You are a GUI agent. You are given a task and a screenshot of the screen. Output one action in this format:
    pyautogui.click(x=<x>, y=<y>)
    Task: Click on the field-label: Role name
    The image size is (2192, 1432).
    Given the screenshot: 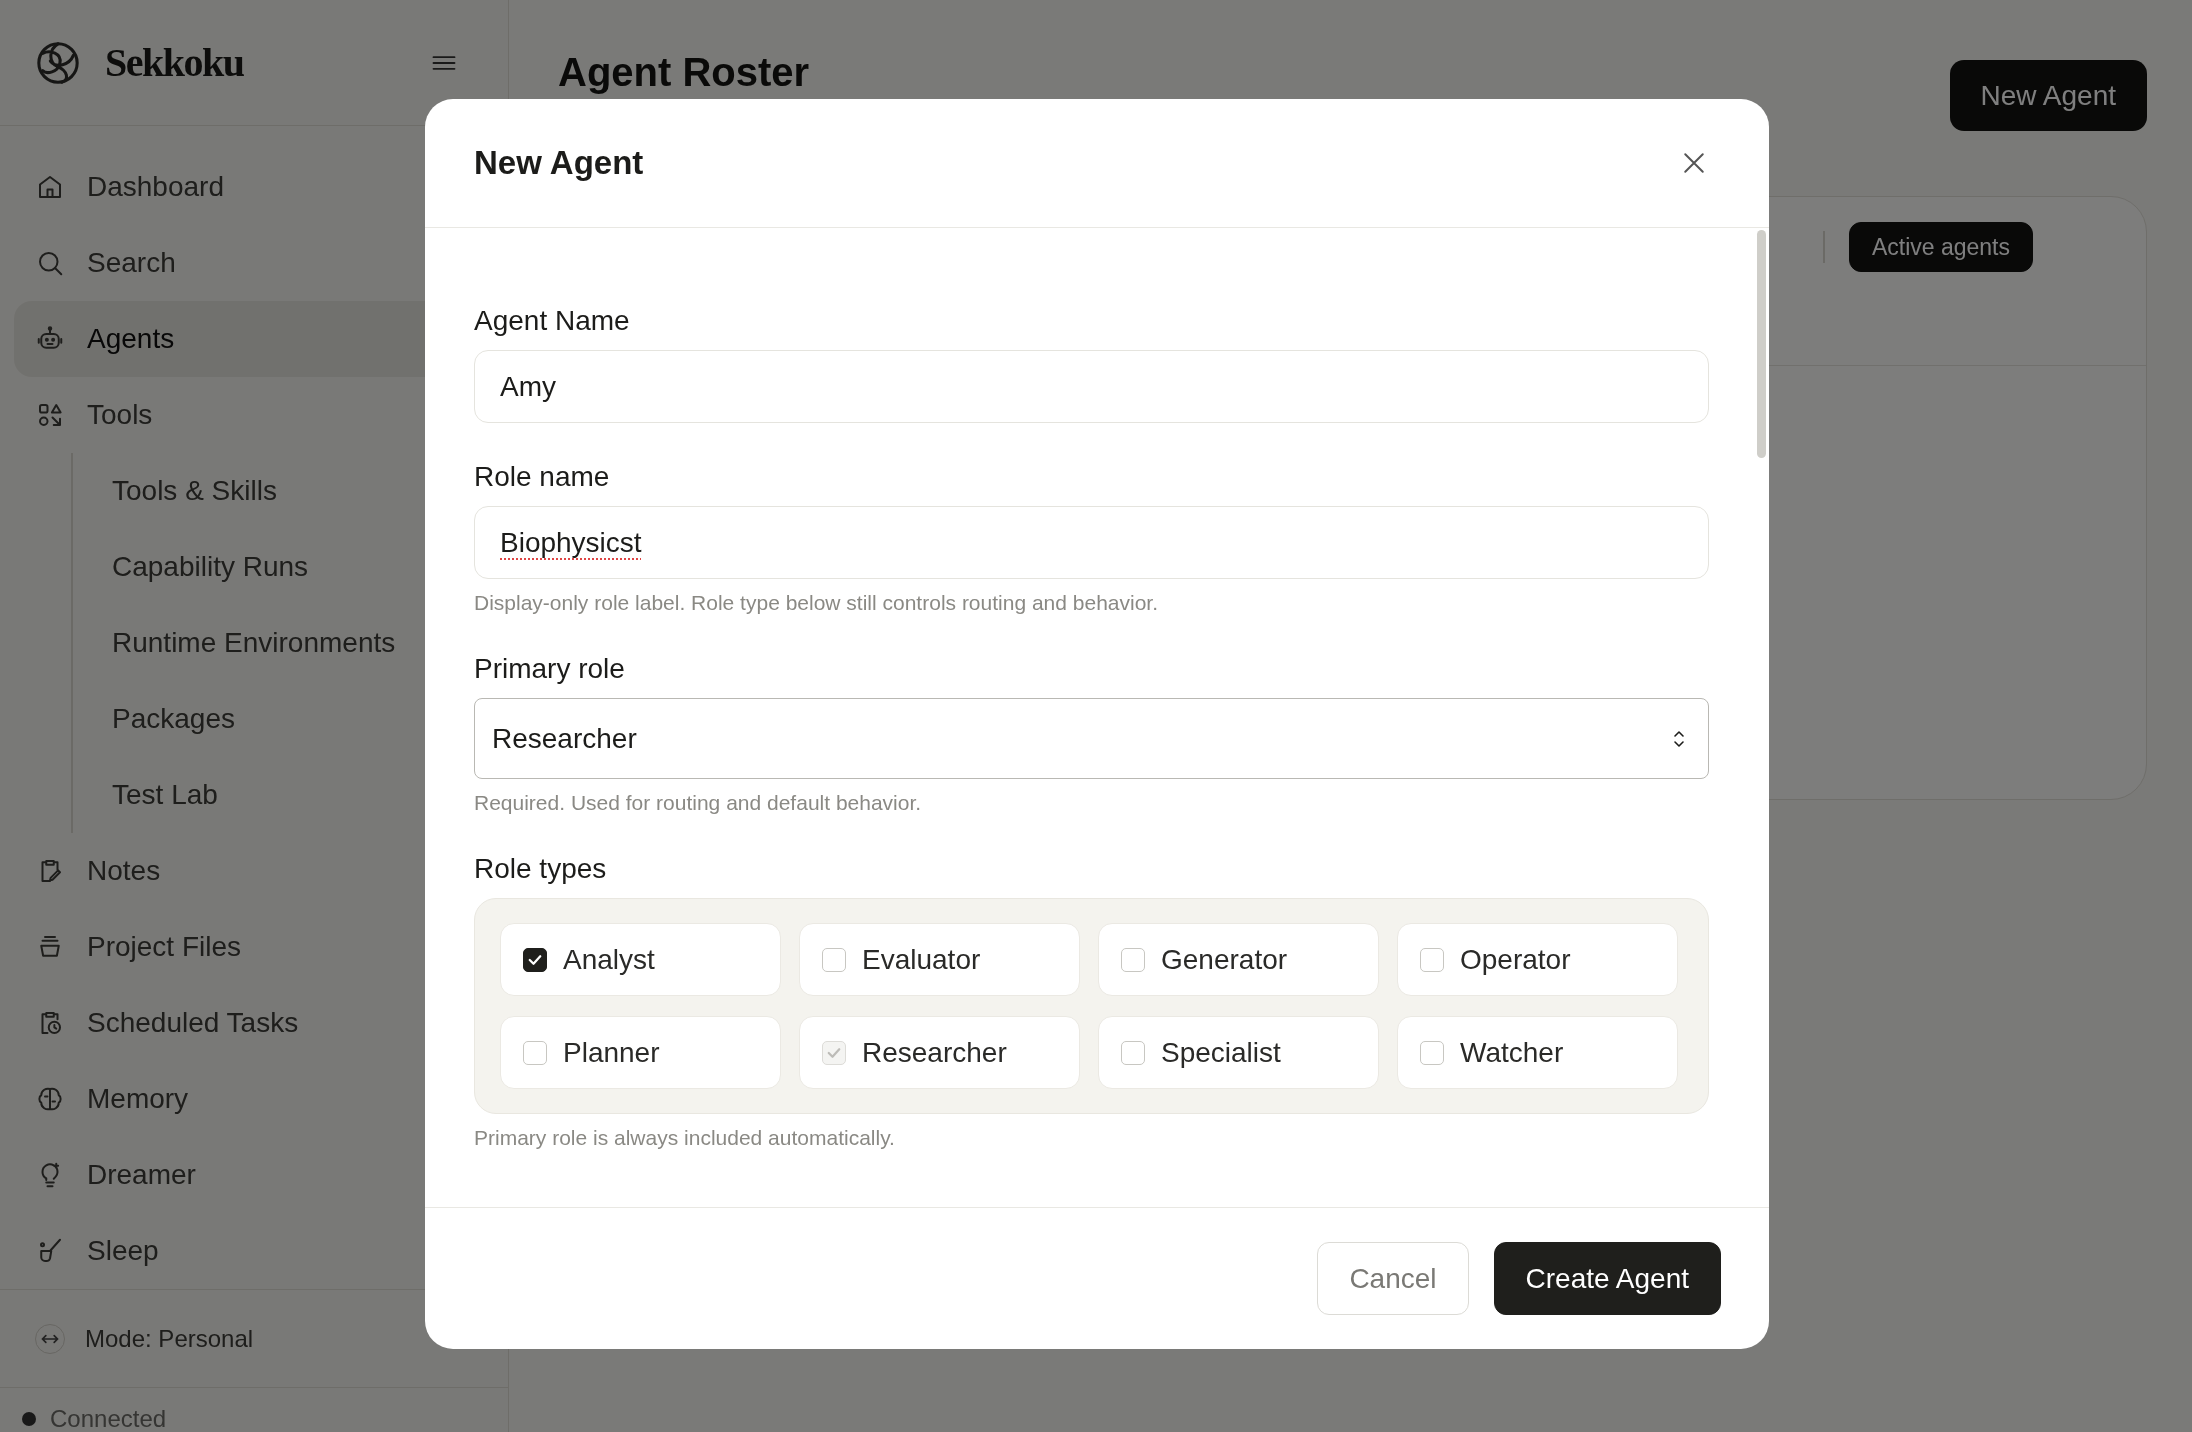 What is the action you would take?
    pyautogui.click(x=542, y=477)
    